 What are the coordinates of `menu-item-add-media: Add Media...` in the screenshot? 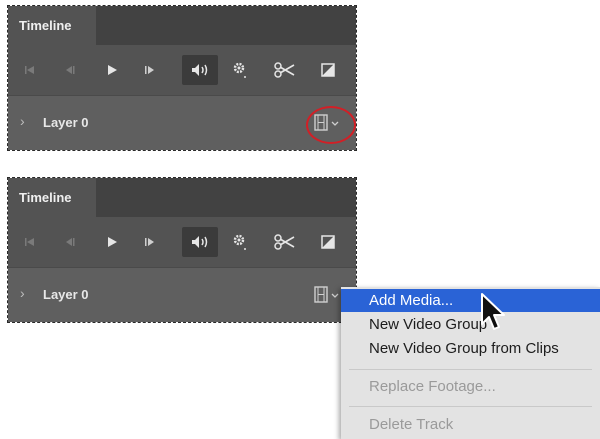 It's located at (470, 300).